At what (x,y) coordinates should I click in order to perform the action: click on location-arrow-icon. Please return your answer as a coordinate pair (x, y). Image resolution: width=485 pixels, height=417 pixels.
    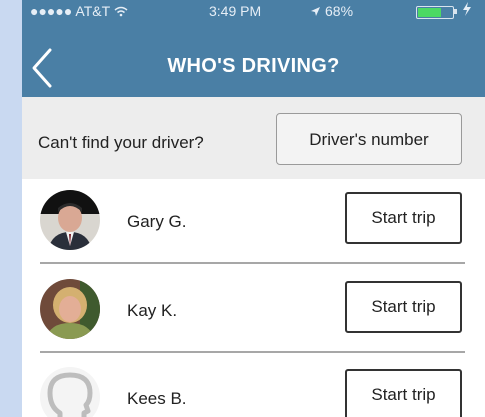
    Looking at the image, I should click on (315, 11).